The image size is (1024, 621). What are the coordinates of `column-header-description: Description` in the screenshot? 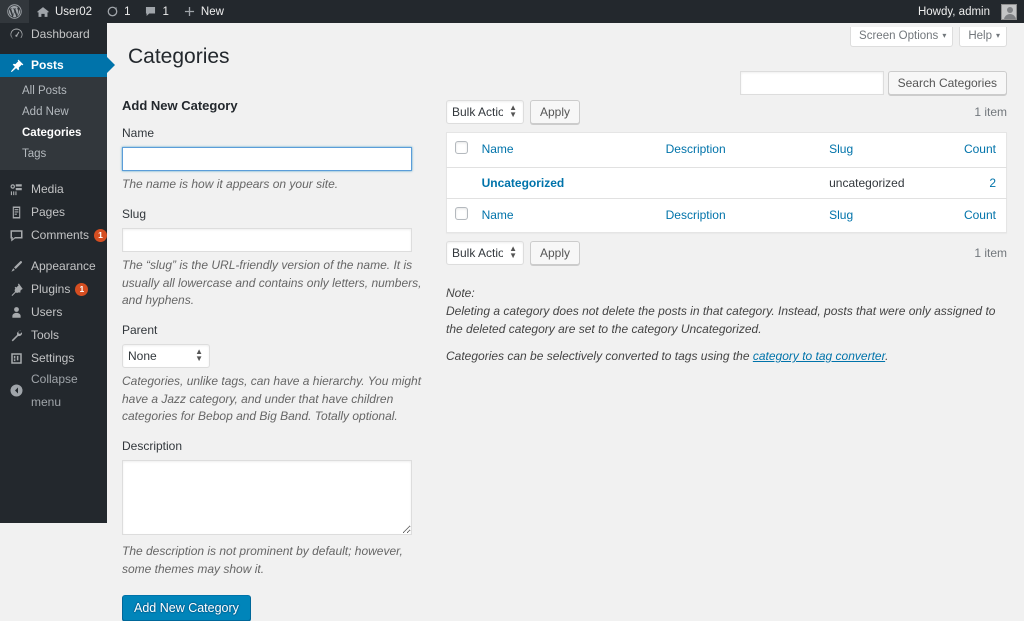 It's located at (737, 150).